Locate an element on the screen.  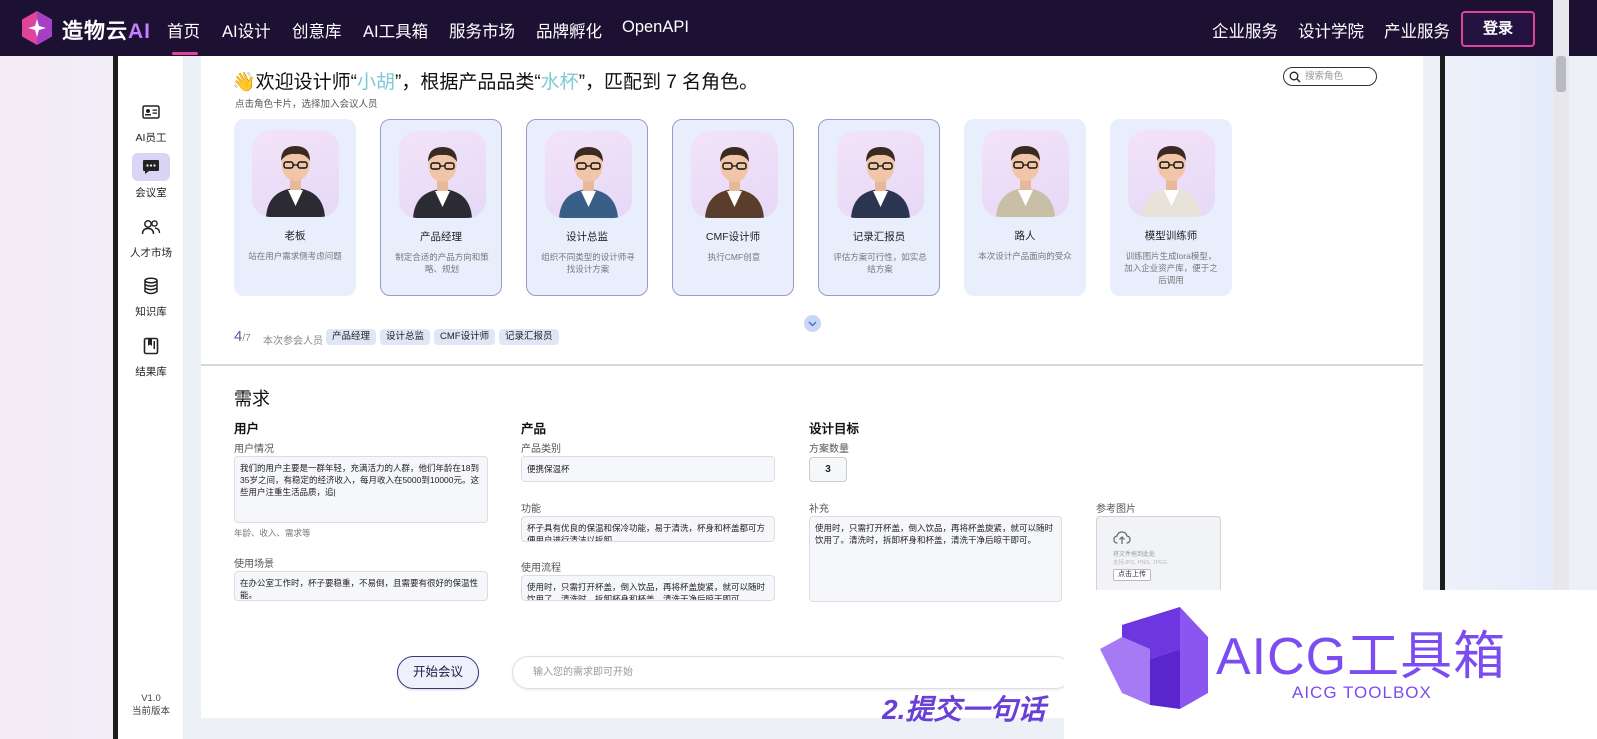
nav-ai-design: AI设计 is located at coordinates (246, 30).